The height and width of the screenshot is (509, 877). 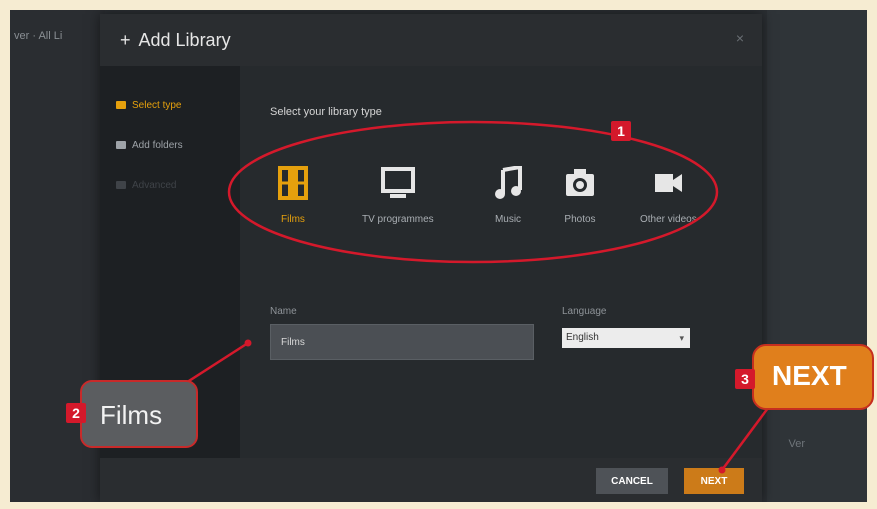 I want to click on name-input, so click(x=402, y=342).